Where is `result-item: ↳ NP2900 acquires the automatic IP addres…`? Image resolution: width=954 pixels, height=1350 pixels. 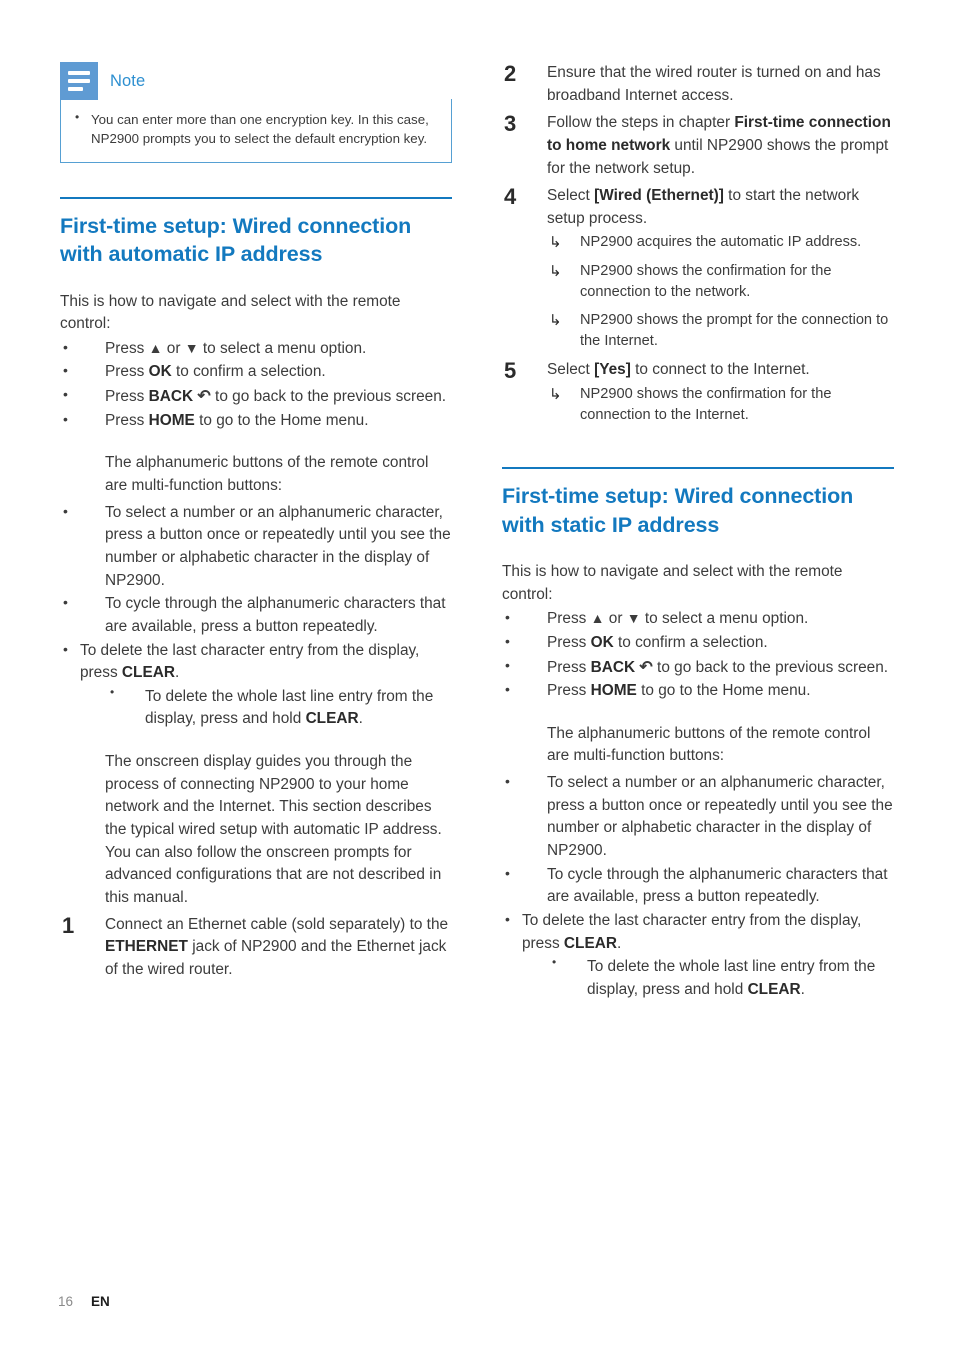
result-item: ↳ NP2900 acquires the automatic IP addres… is located at coordinates (720, 242).